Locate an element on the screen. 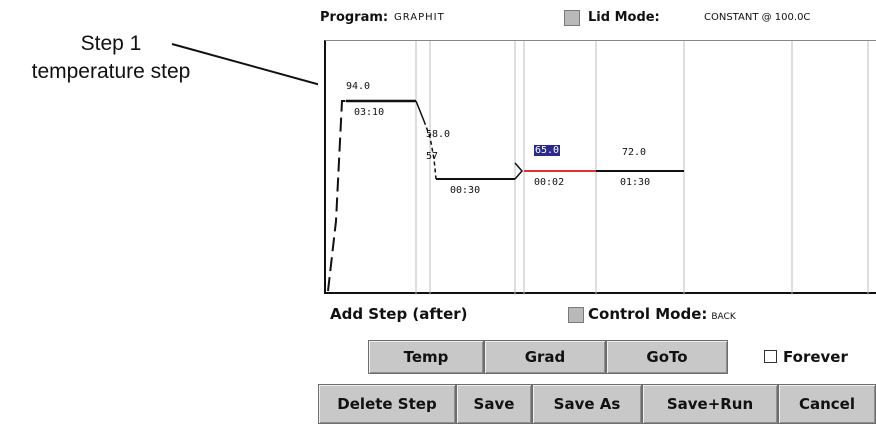  step-5-temp: 72.0 is located at coordinates (634, 152).